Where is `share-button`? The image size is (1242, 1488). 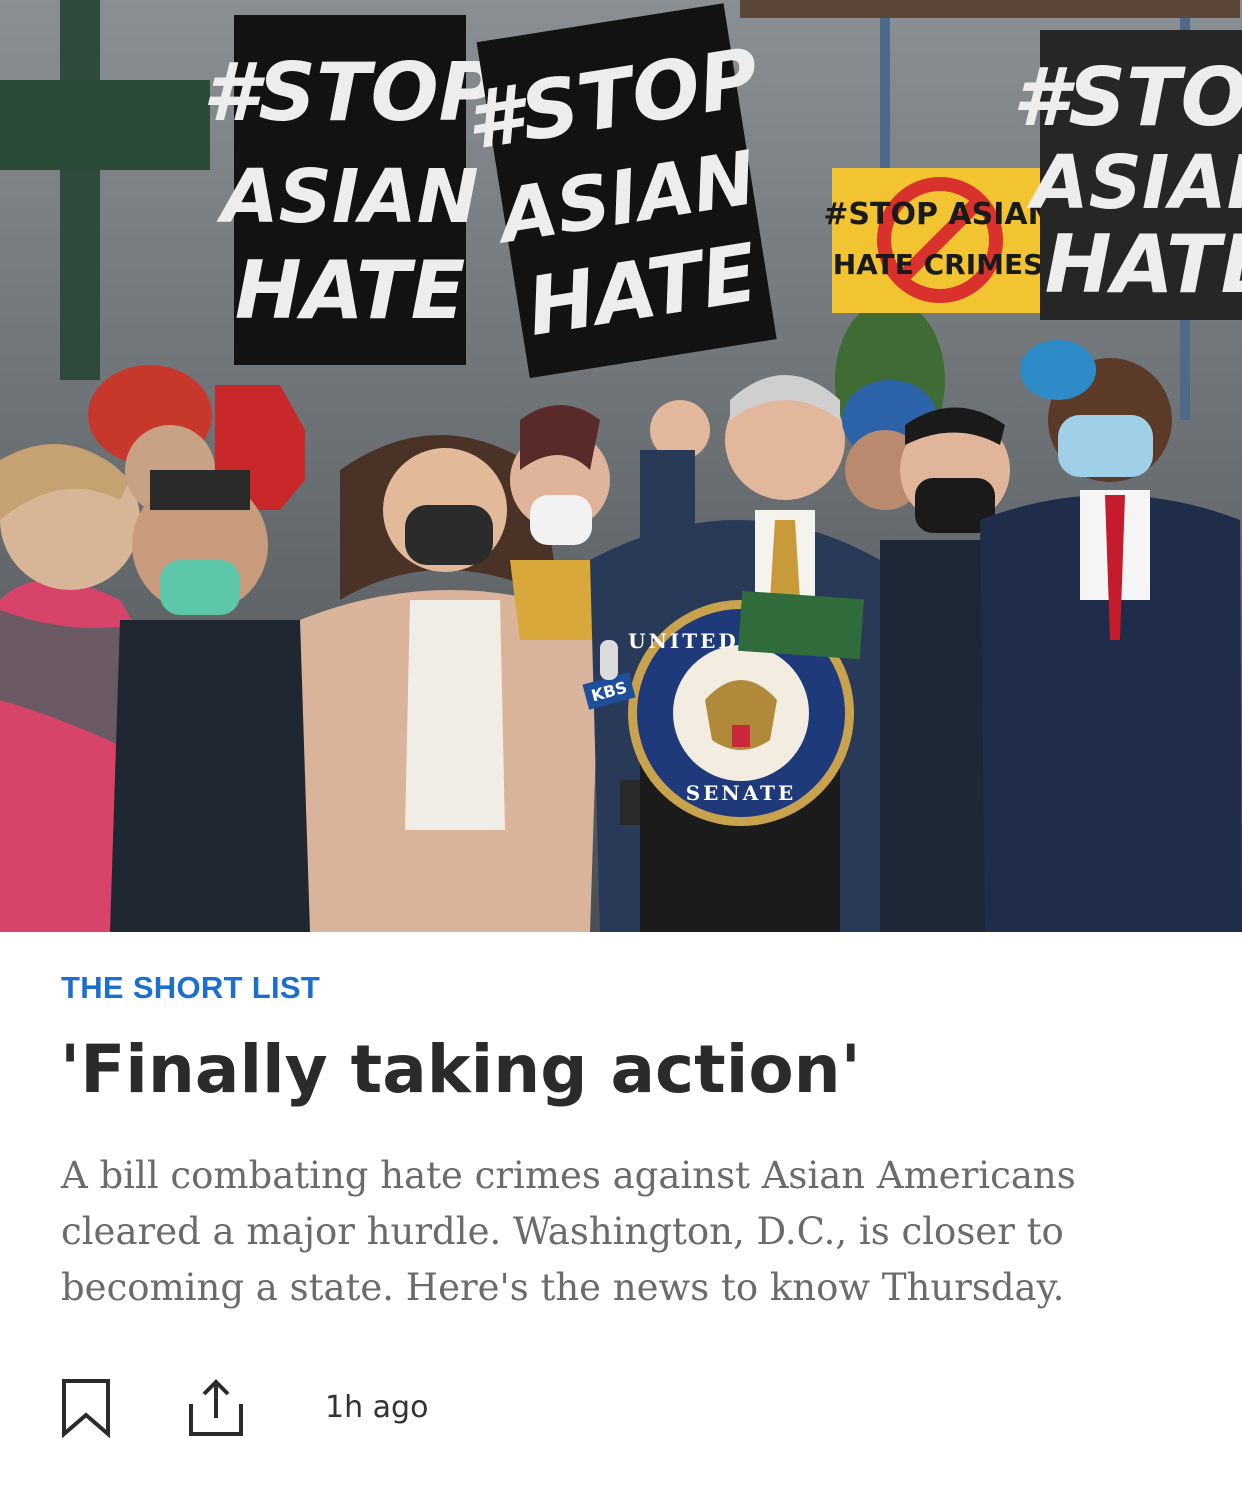
share-button is located at coordinates (214, 1408).